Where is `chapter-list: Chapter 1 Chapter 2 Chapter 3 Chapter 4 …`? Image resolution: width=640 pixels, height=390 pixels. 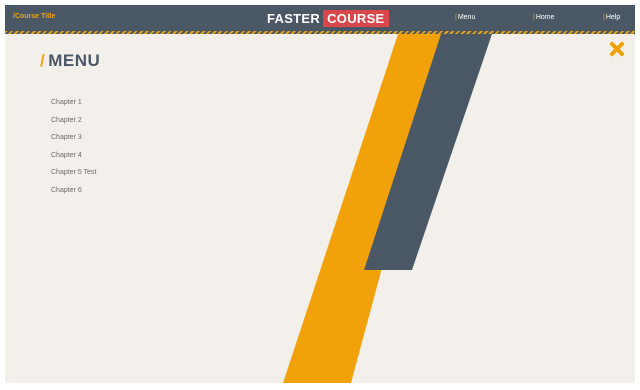 chapter-list: Chapter 1 Chapter 2 Chapter 3 Chapter 4 … is located at coordinates (73, 150).